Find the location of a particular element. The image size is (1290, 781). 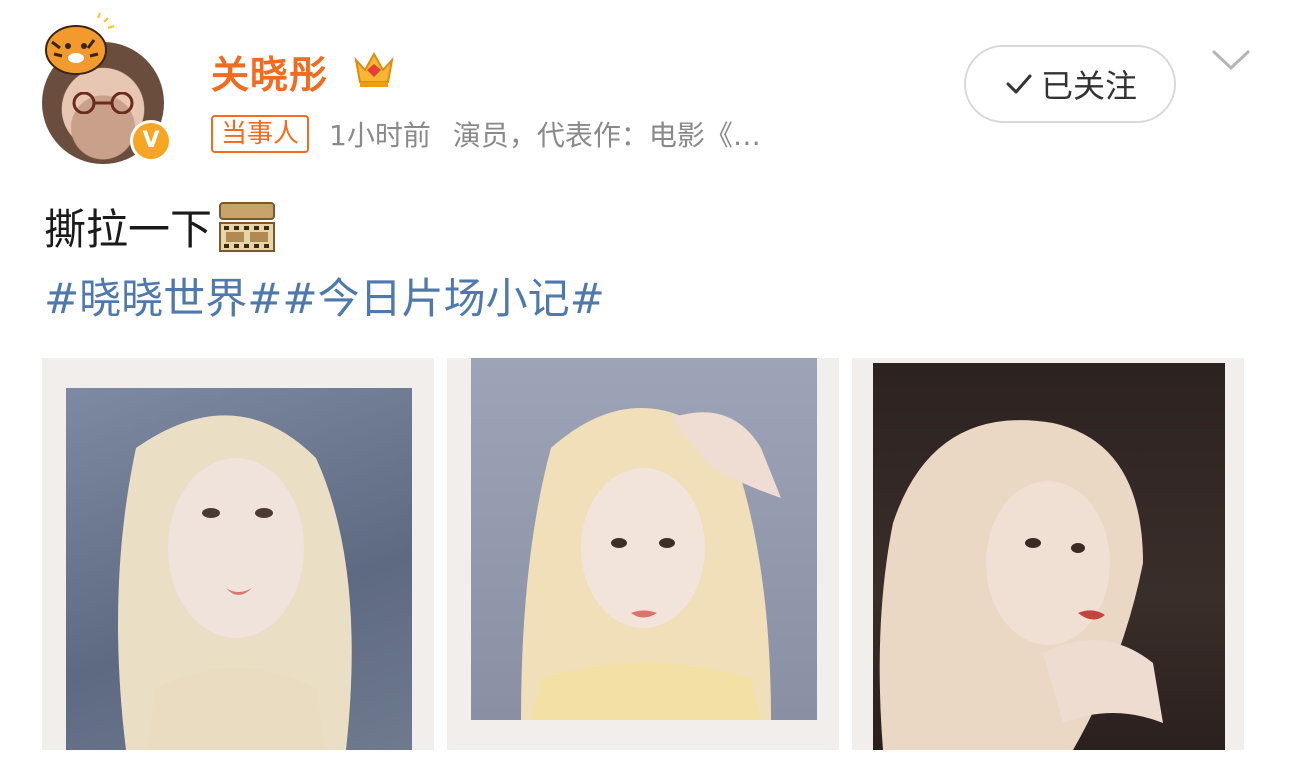

party-badge: 当事人 is located at coordinates (260, 134).